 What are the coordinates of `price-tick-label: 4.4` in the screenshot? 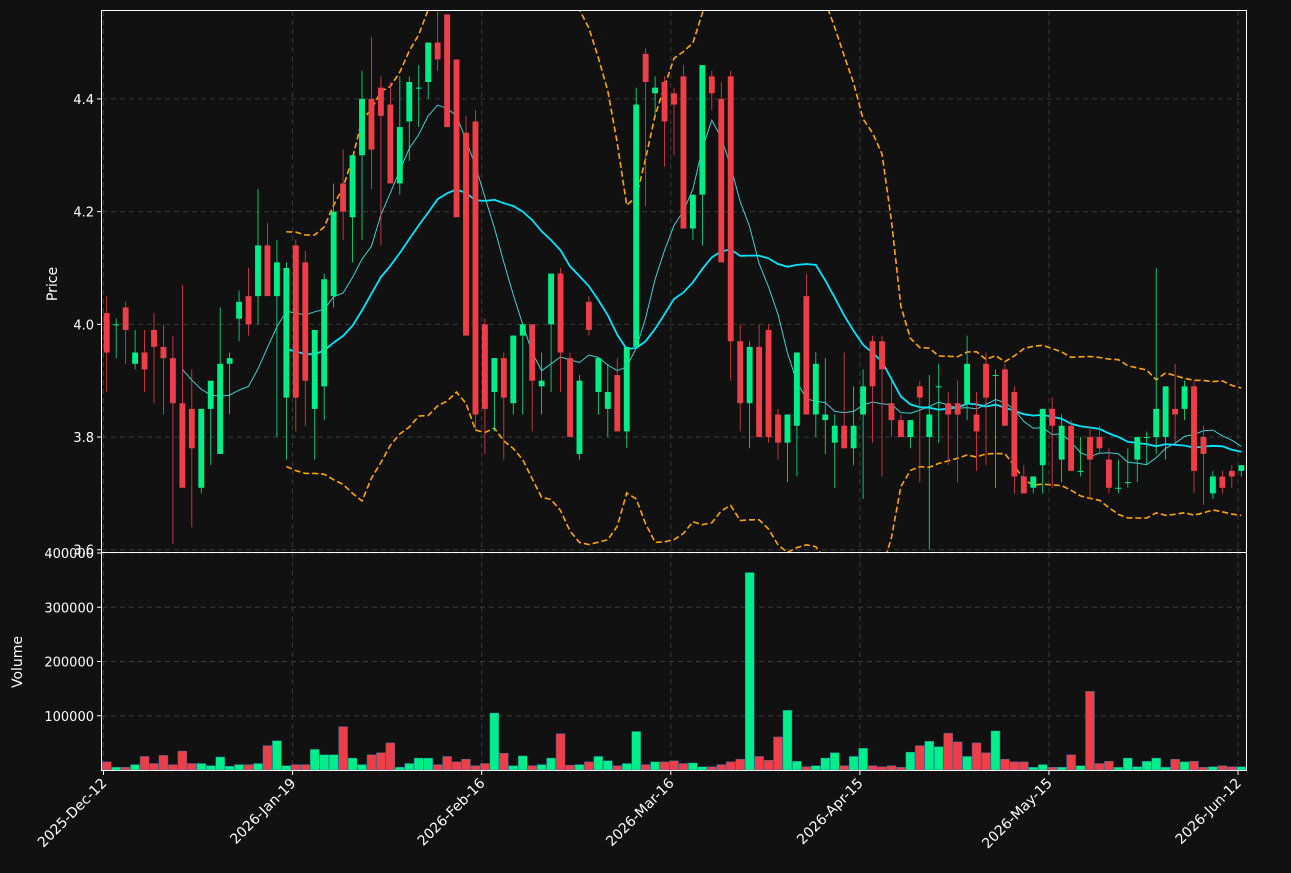 It's located at (83, 100).